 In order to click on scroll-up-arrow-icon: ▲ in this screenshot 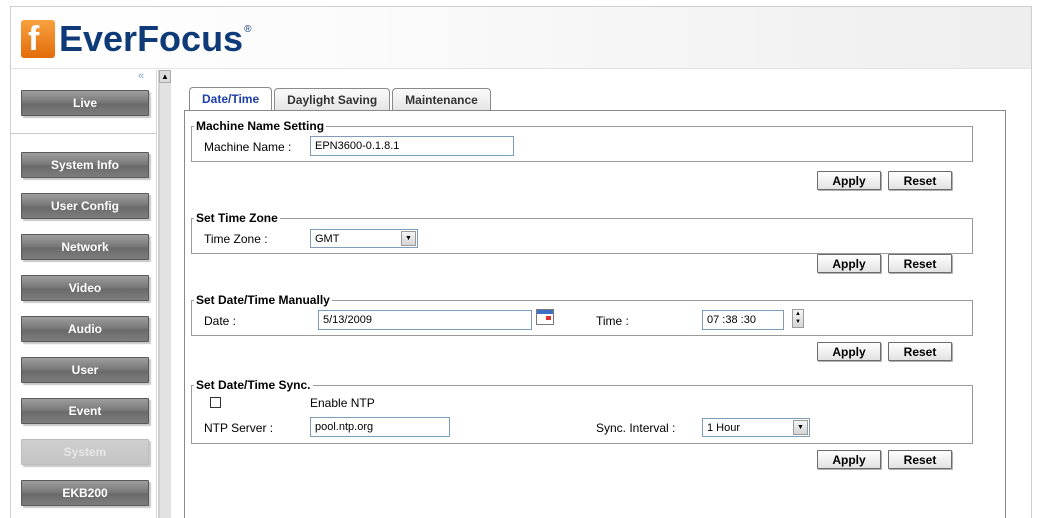, I will do `click(165, 76)`.